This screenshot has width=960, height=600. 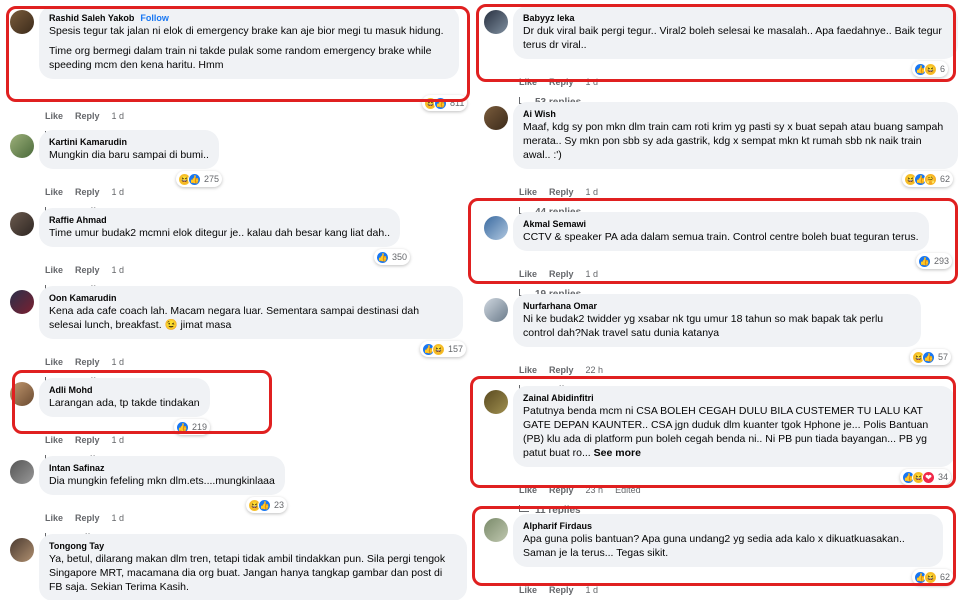 What do you see at coordinates (253, 546) in the screenshot?
I see `author-name: Tongong Tay` at bounding box center [253, 546].